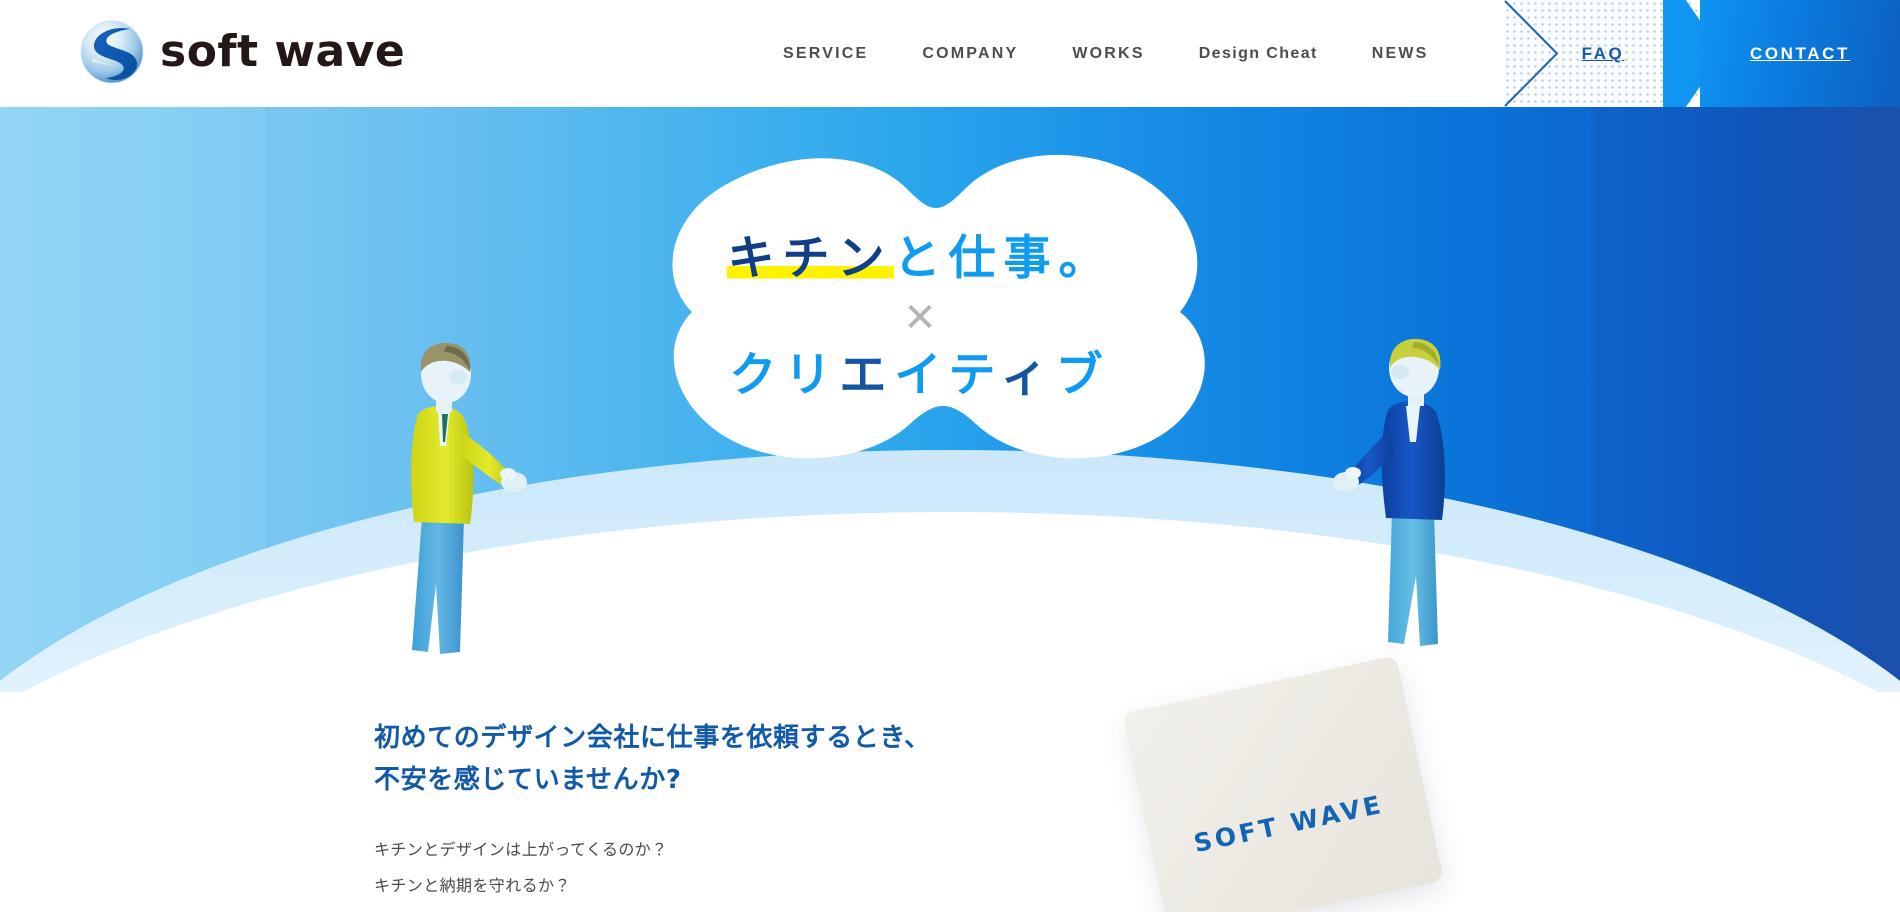  I want to click on hero-headline-rest: と仕事。, so click(1003, 258).